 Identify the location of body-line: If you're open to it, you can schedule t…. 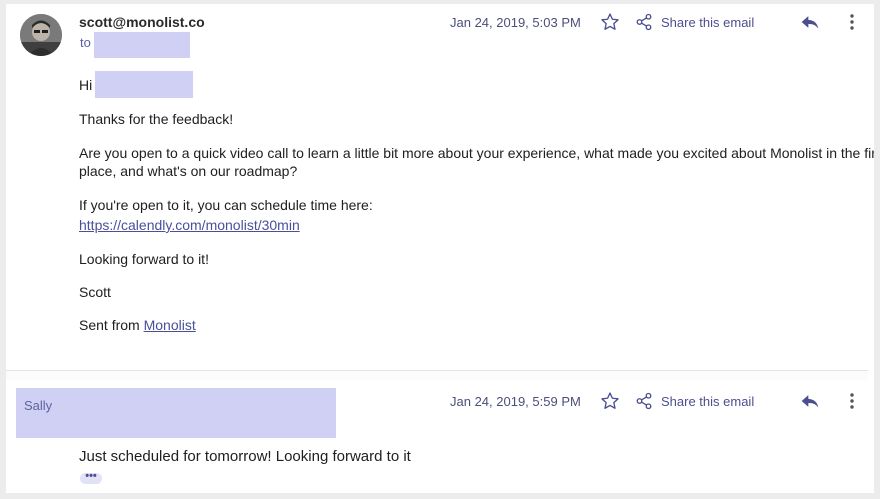
(226, 205).